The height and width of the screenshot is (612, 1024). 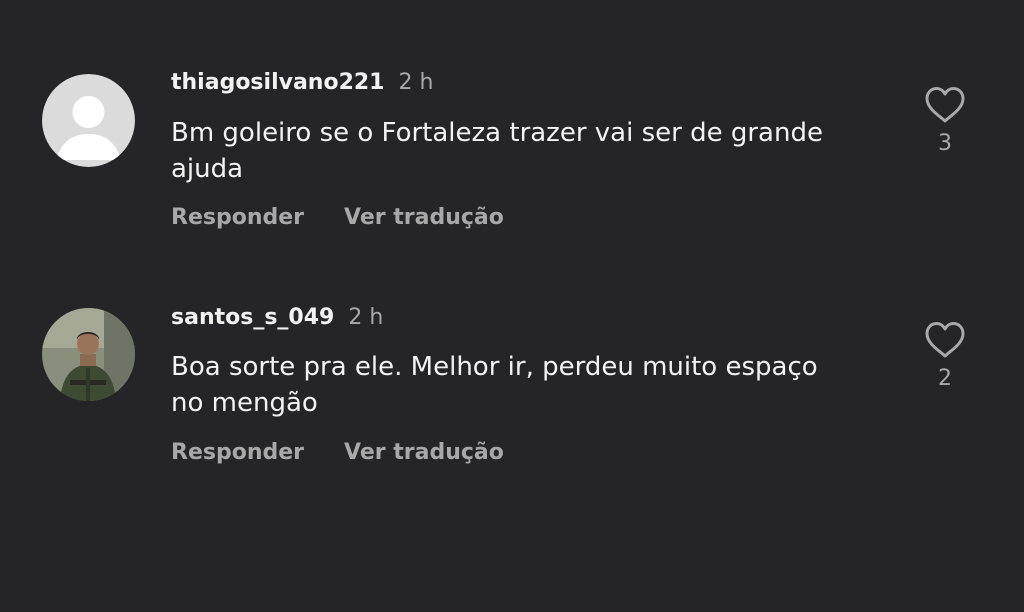 I want to click on comment-meta: santos_s_049 2 h, so click(x=277, y=318).